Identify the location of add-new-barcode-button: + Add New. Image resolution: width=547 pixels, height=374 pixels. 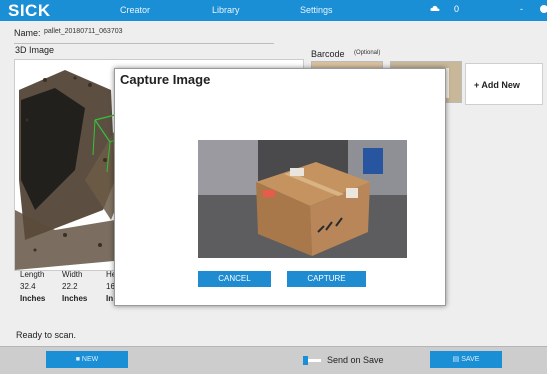
(504, 84).